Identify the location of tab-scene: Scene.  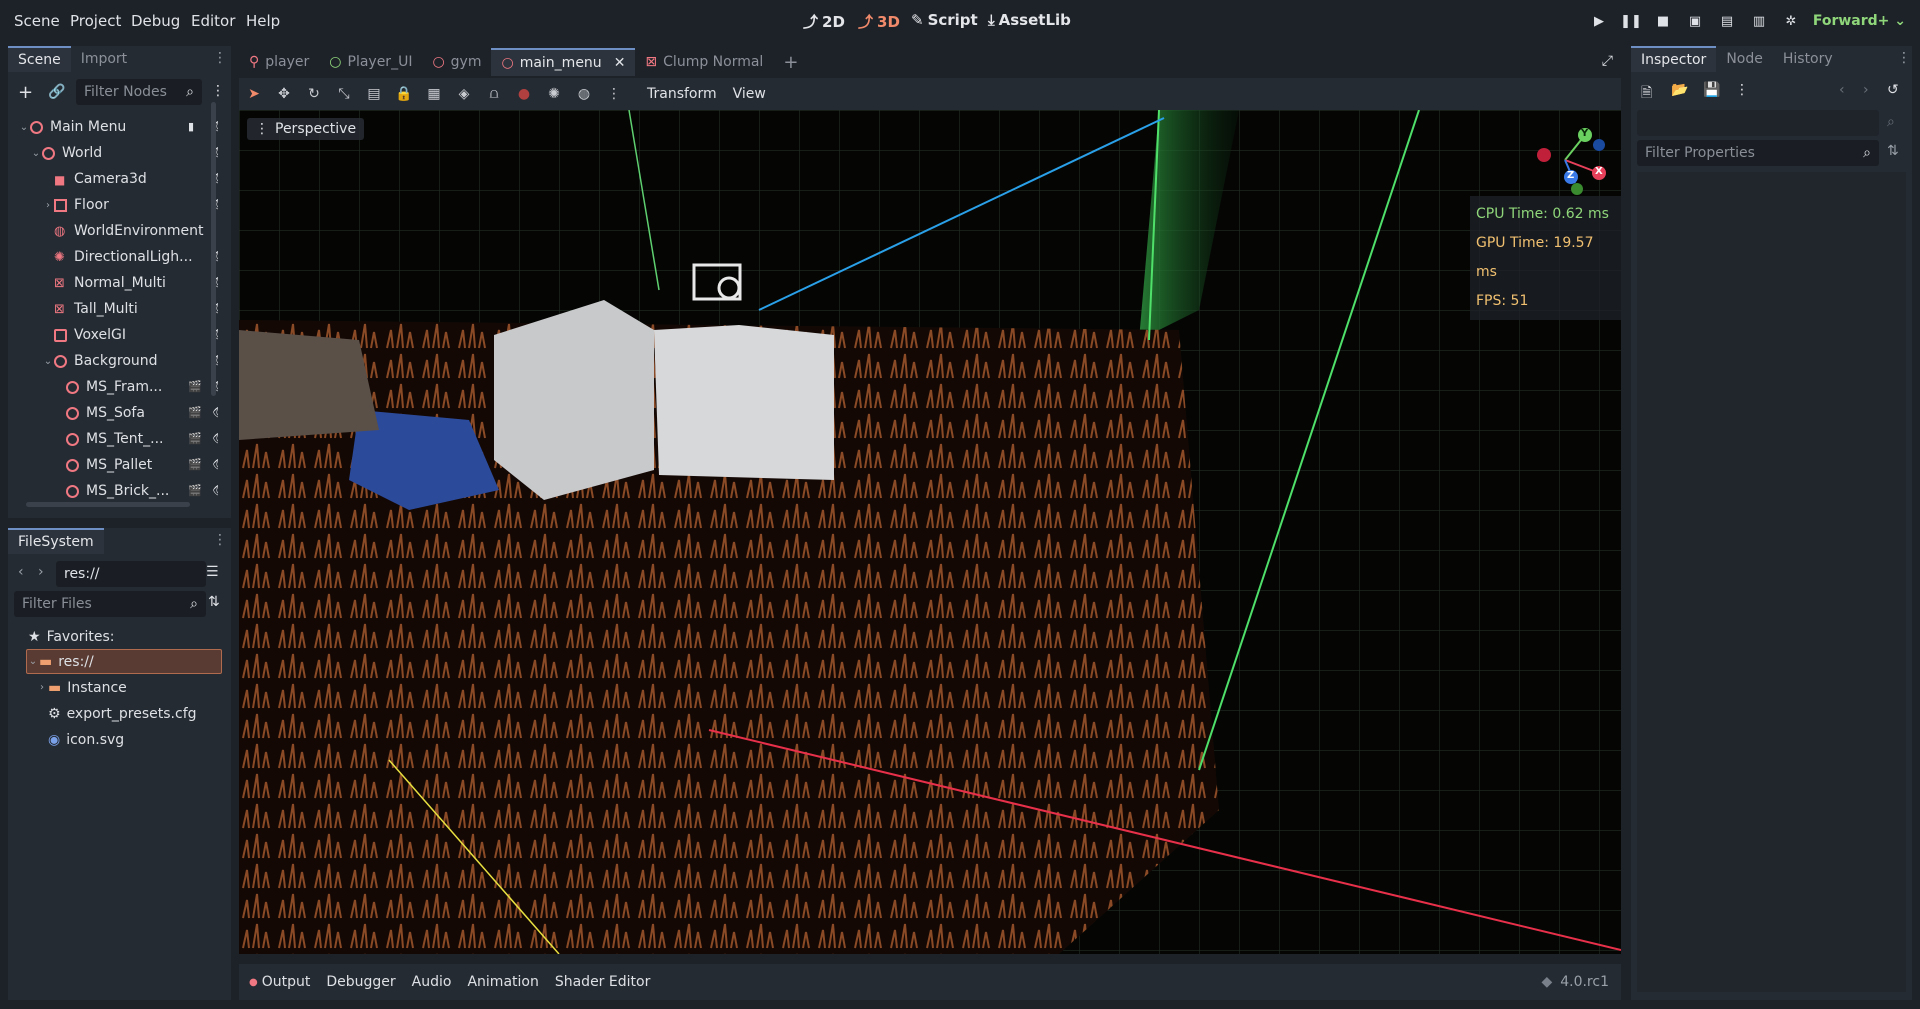
(39, 59).